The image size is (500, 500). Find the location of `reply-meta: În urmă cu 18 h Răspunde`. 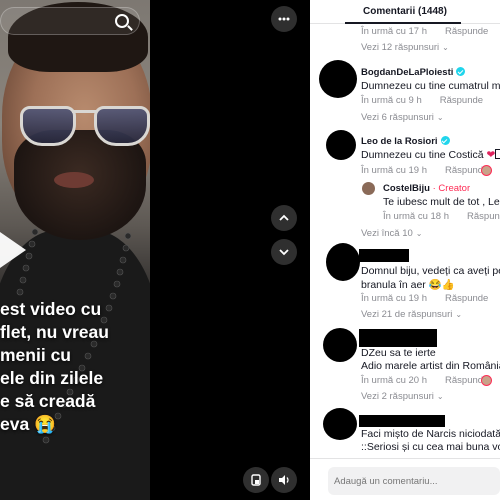

reply-meta: În urmă cu 18 h Răspunde is located at coordinates (441, 216).